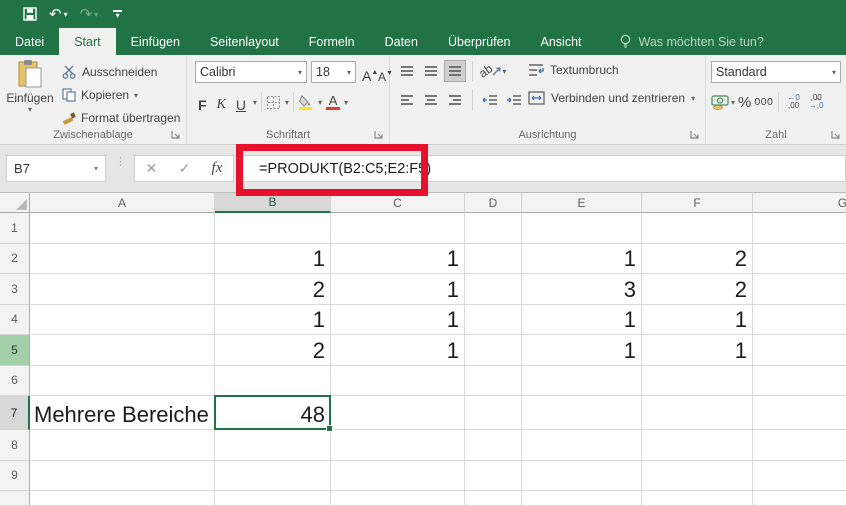 This screenshot has width=846, height=506. I want to click on decrease-decimal-button: ,00 →,0, so click(816, 102).